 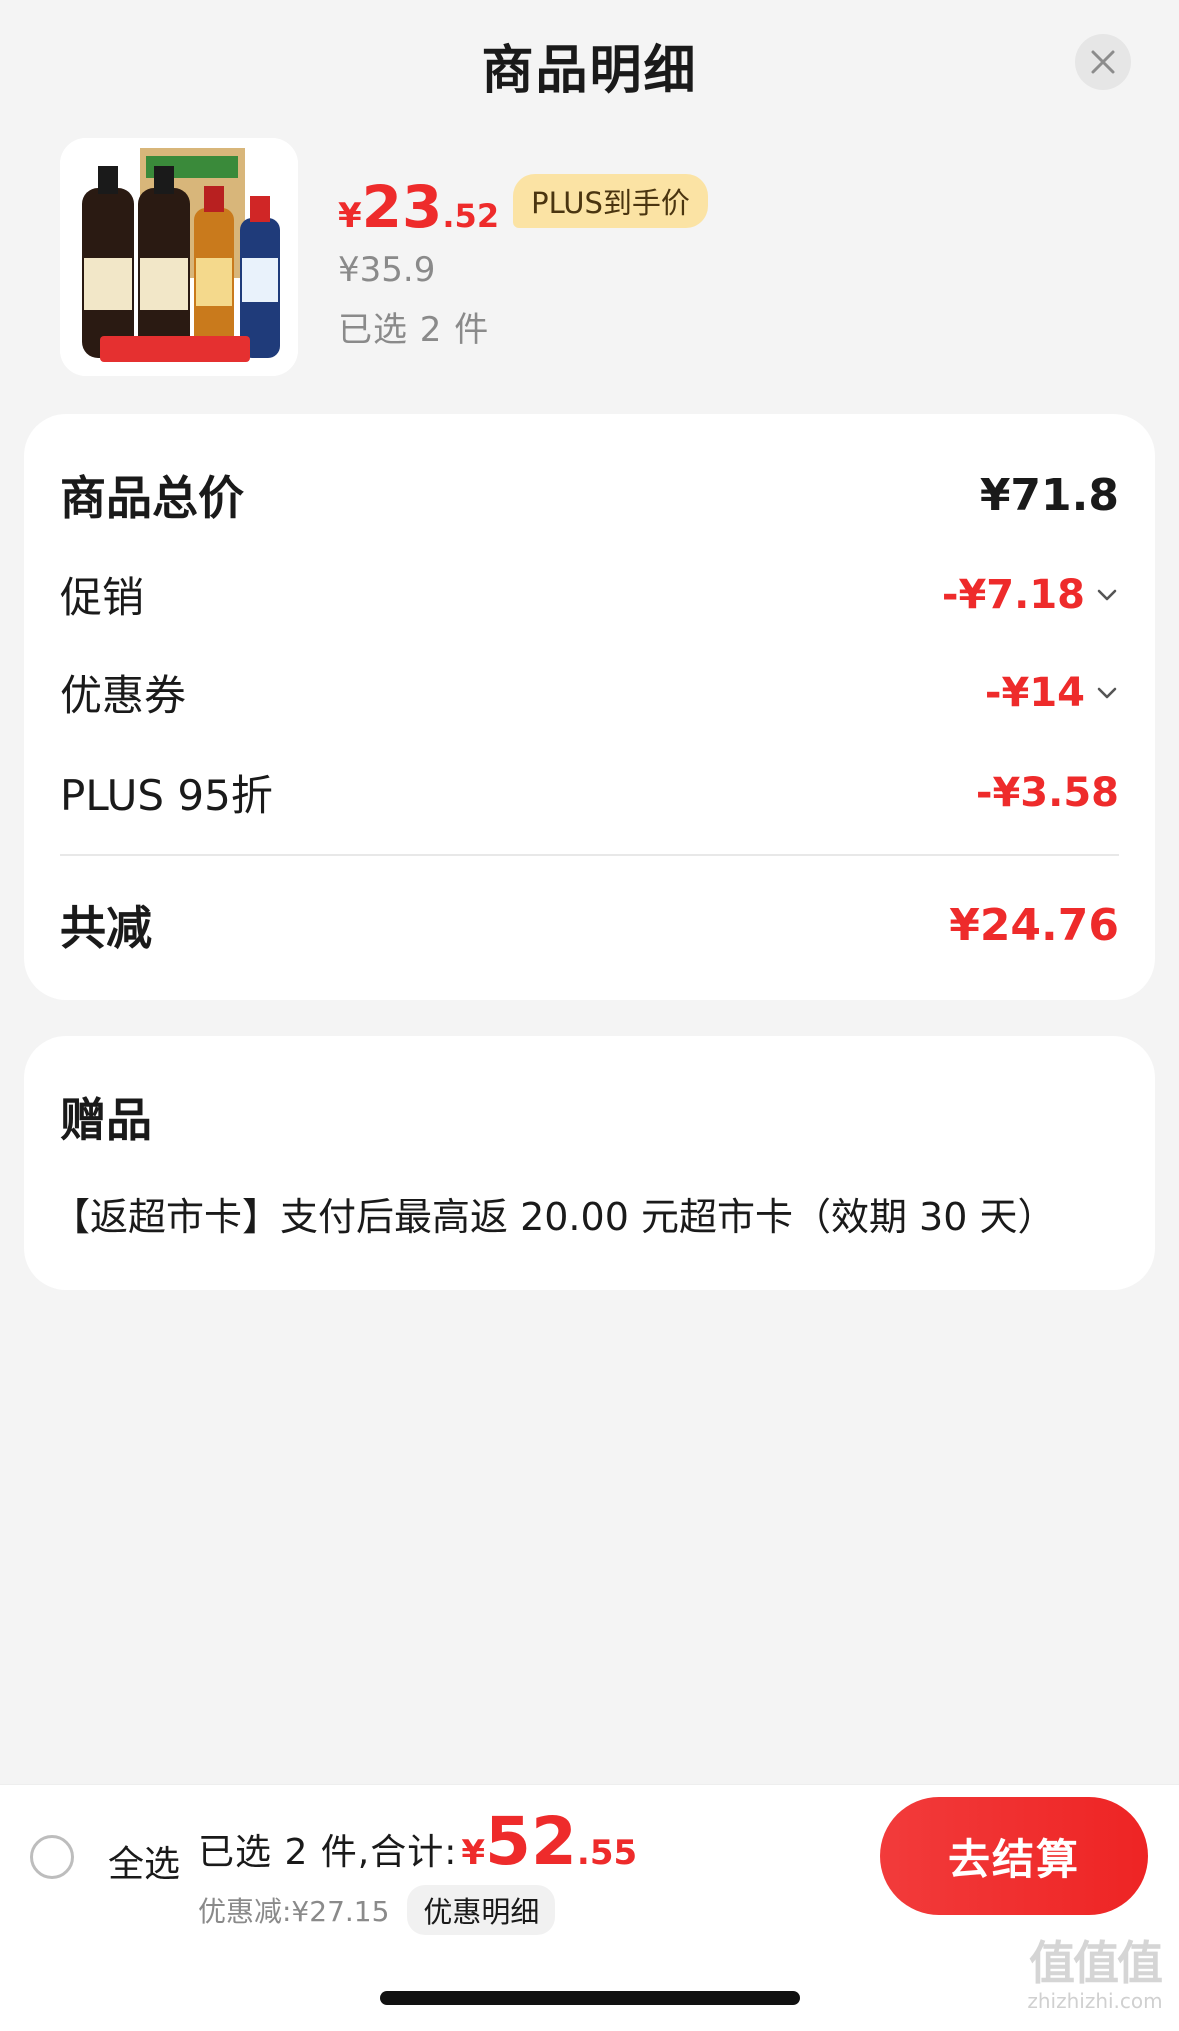 I want to click on order-sum: 已选 2 件,合计: ¥ 52 .55, so click(x=417, y=1842).